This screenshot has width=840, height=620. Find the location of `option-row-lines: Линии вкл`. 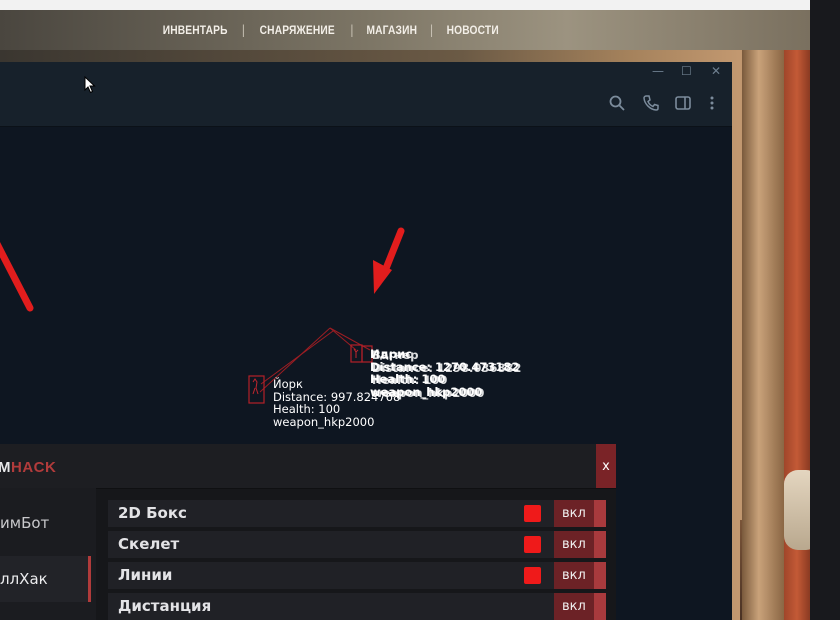

option-row-lines: Линии вкл is located at coordinates (357, 575).